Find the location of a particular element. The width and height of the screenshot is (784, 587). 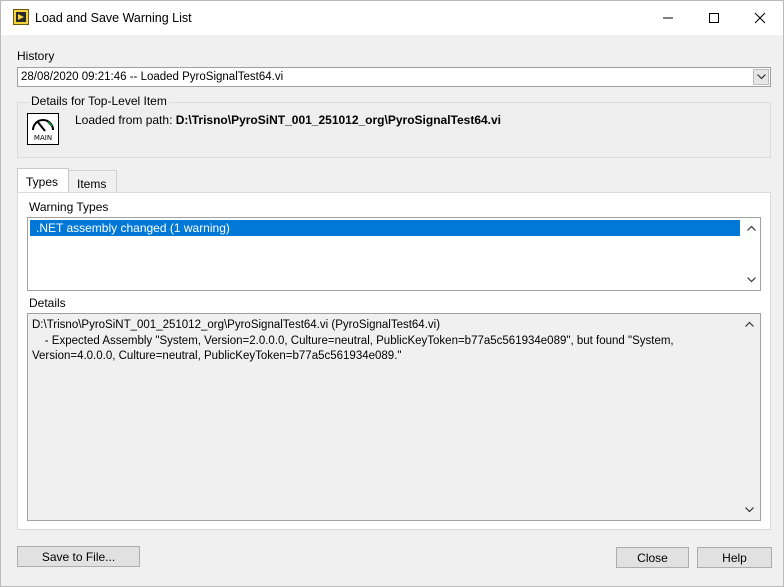

window-title: Load and Save Warning List is located at coordinates (113, 18).